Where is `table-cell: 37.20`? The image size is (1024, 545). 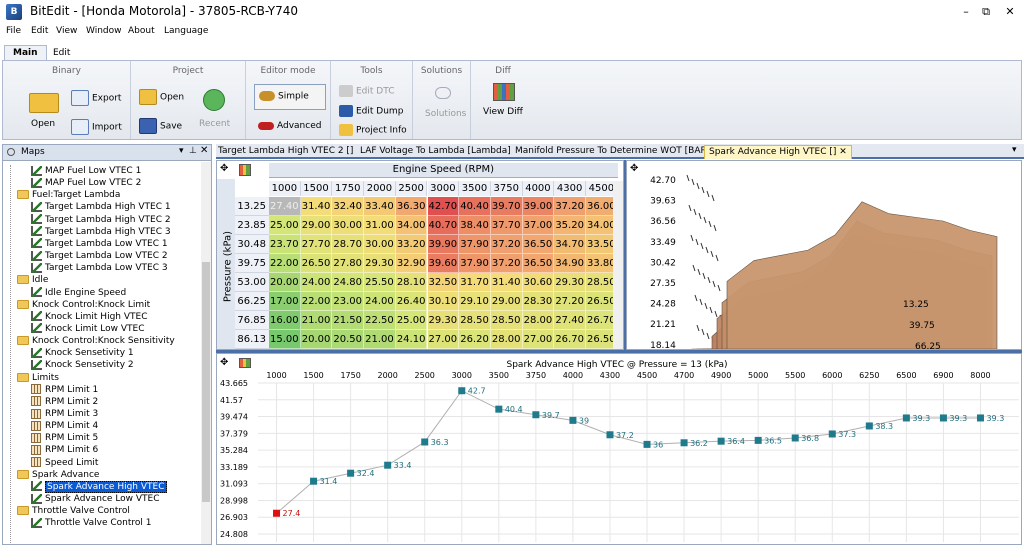 table-cell: 37.20 is located at coordinates (506, 244).